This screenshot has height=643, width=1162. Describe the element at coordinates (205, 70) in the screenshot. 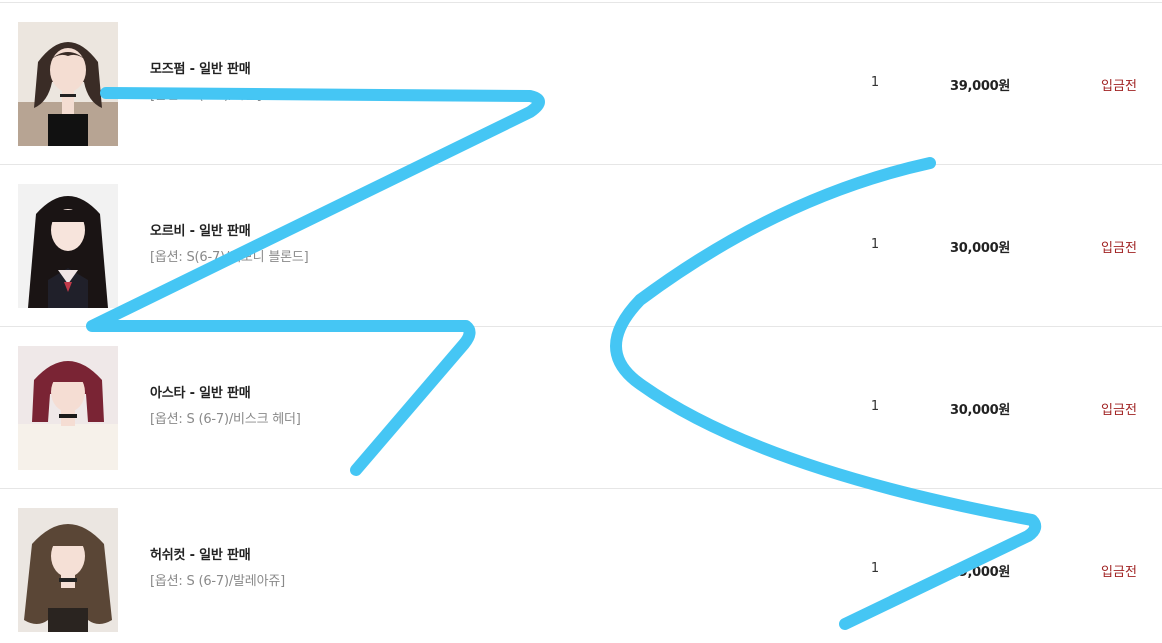

I see `product-name-link: 모즈펌 - 일반 판매` at that location.